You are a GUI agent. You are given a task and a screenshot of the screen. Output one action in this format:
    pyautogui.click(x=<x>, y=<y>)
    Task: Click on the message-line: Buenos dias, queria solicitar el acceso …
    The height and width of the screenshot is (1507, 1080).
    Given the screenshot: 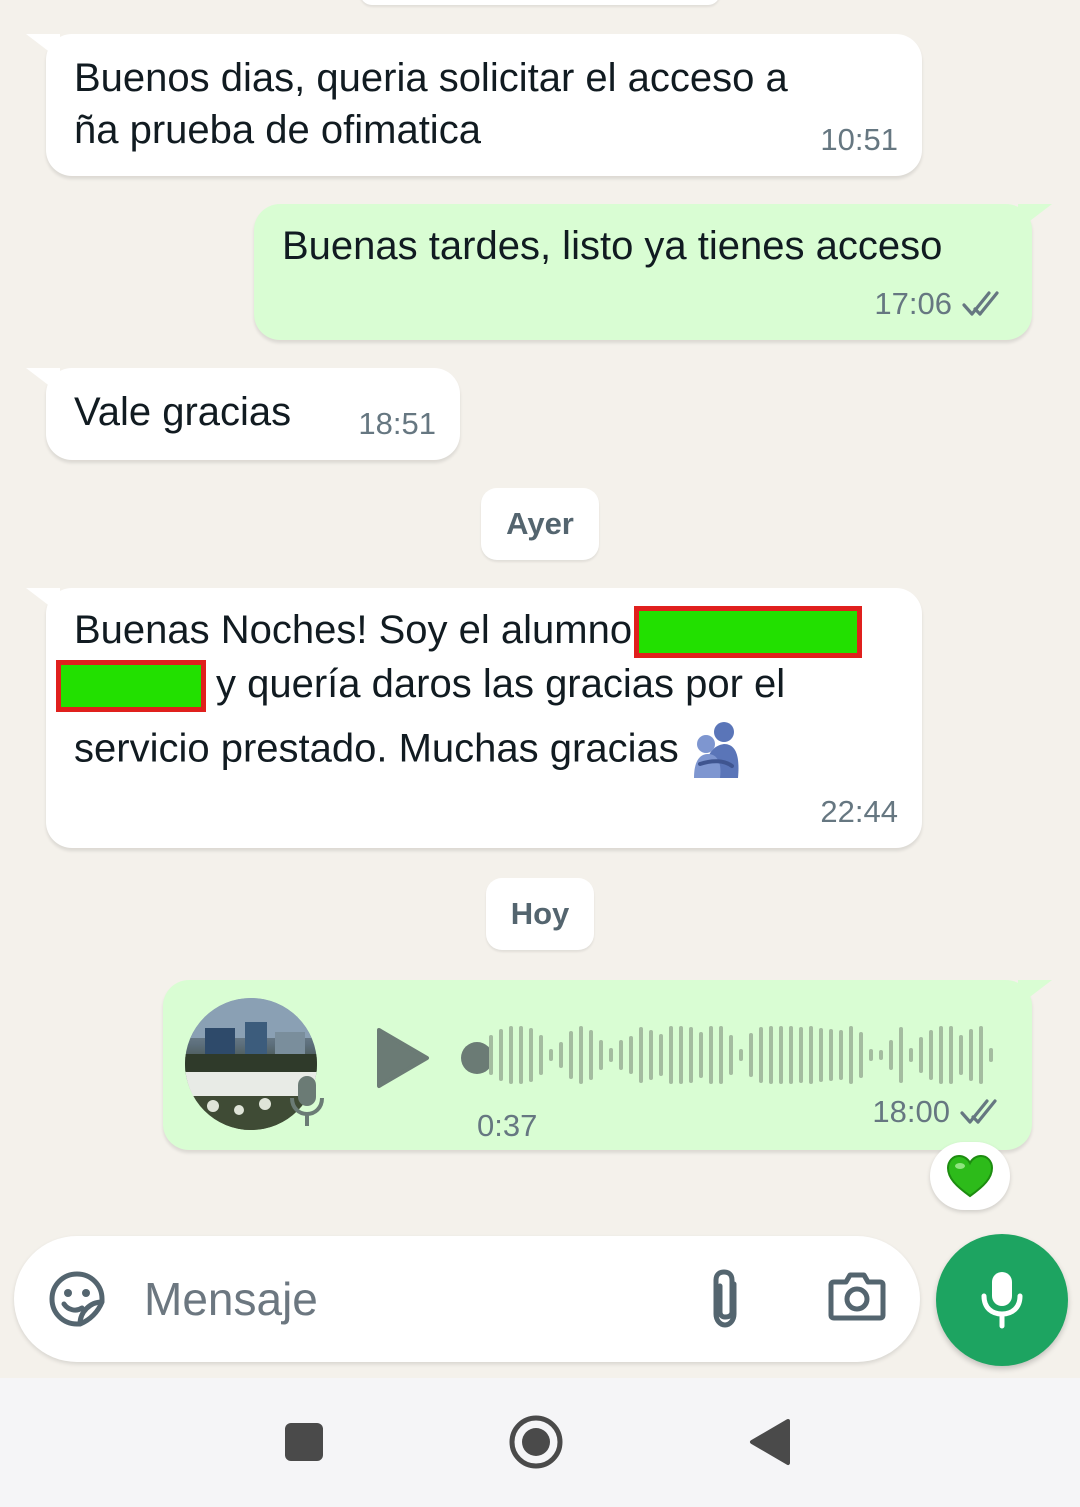 What is the action you would take?
    pyautogui.click(x=431, y=78)
    